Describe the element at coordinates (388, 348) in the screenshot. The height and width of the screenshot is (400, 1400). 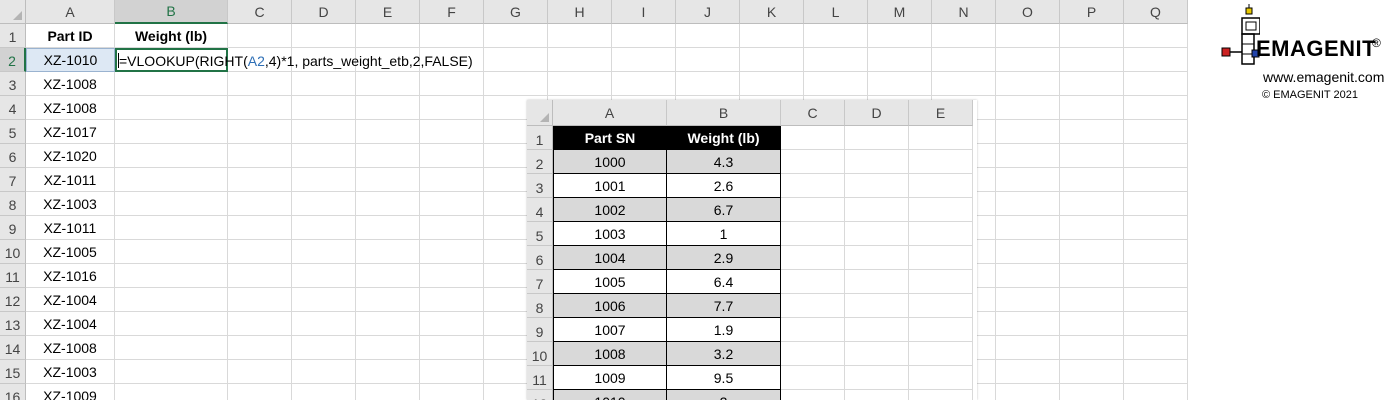
I see `cell-e14` at that location.